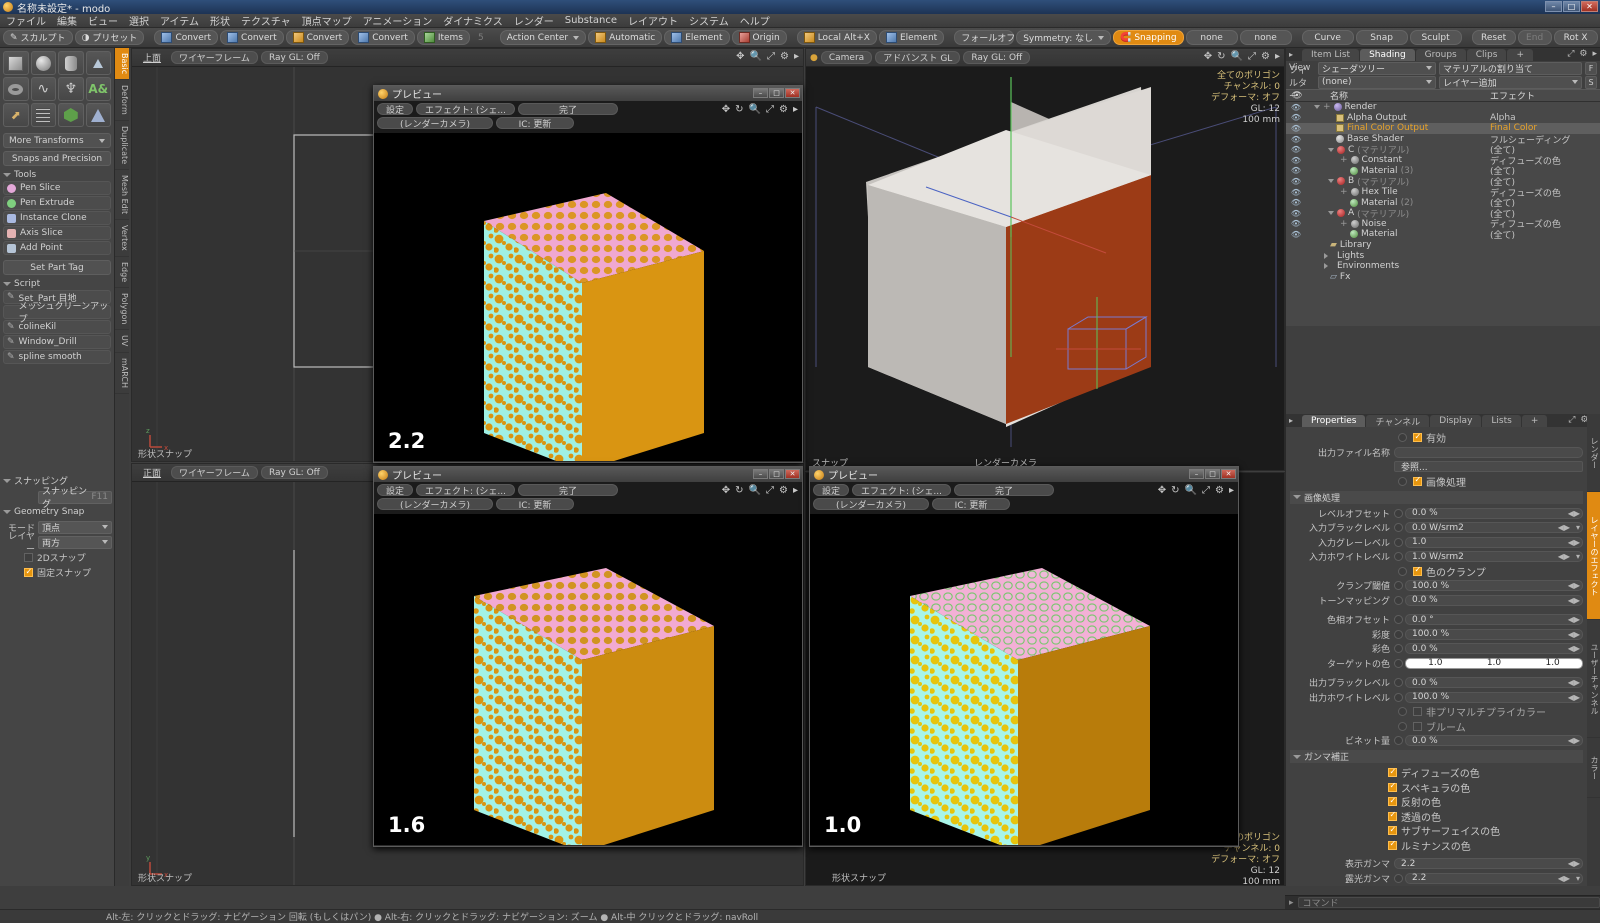  What do you see at coordinates (1326, 255) in the screenshot?
I see `twisty-right-icon` at bounding box center [1326, 255].